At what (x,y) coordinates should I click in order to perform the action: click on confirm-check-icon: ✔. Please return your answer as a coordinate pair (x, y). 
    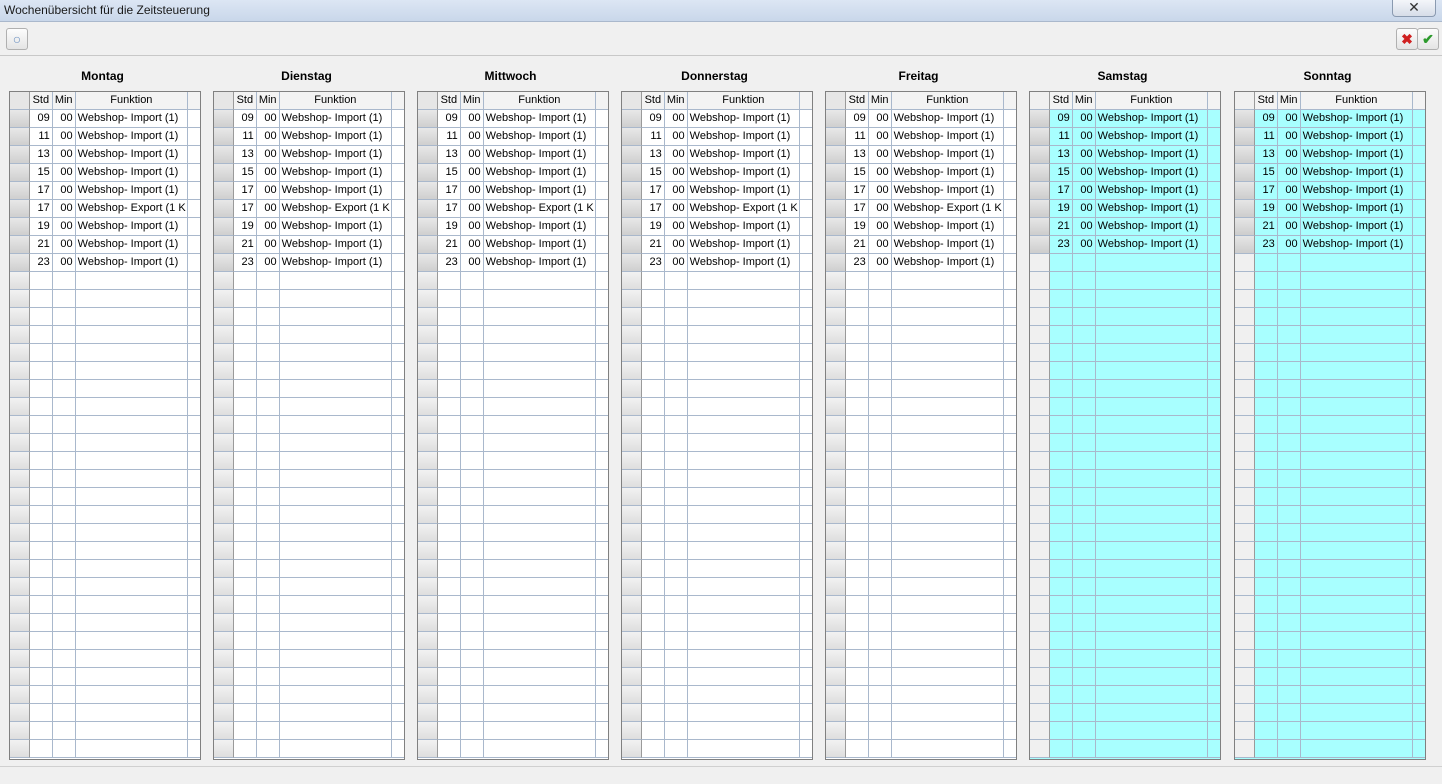
    Looking at the image, I should click on (1428, 39).